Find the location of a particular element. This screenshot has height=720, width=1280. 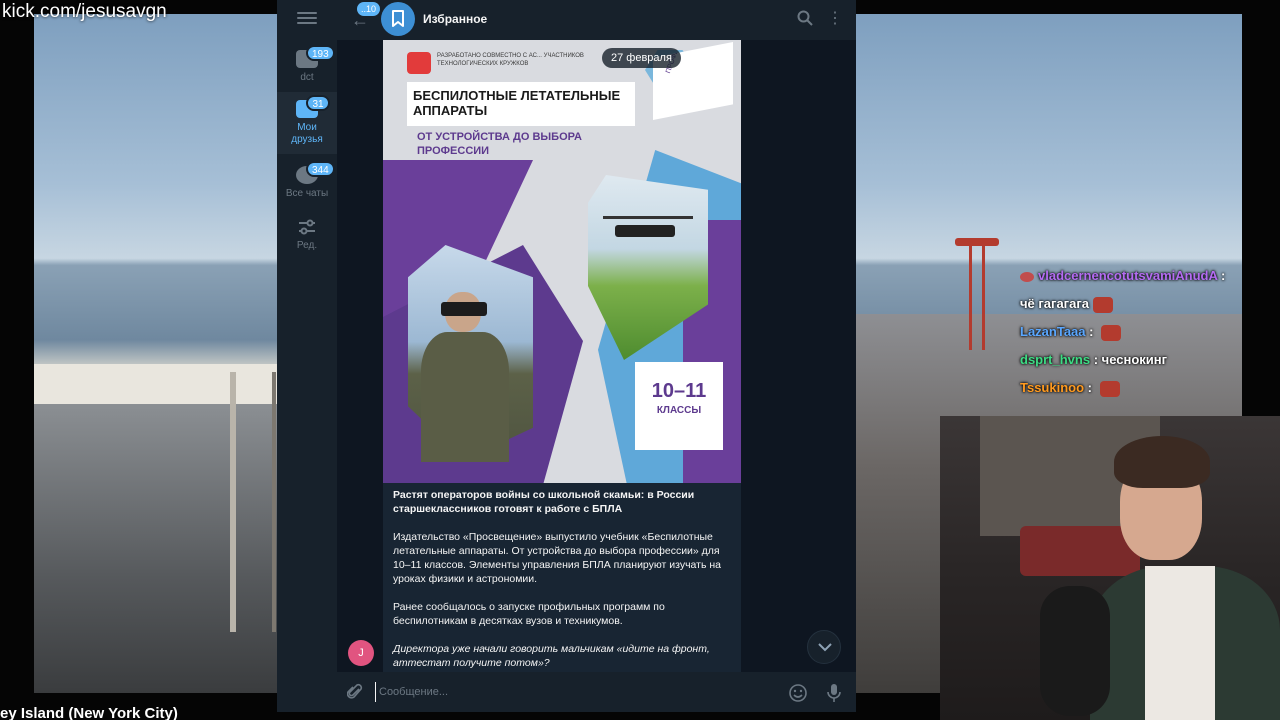

saved-messages-avatar is located at coordinates (398, 19).